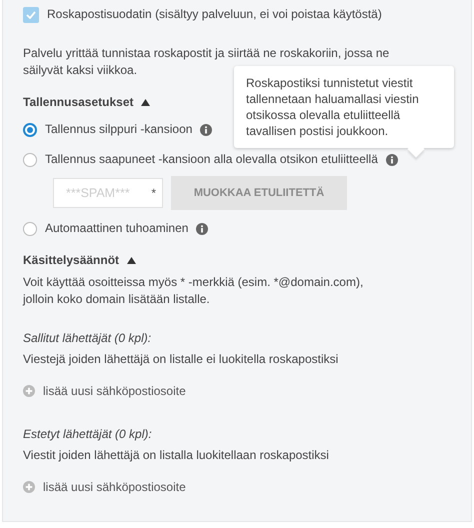 Image resolution: width=474 pixels, height=528 pixels. Describe the element at coordinates (181, 359) in the screenshot. I see `list-description: Viestejä joiden lähettäjä on listalle ei luokitella roskapostiksi` at that location.